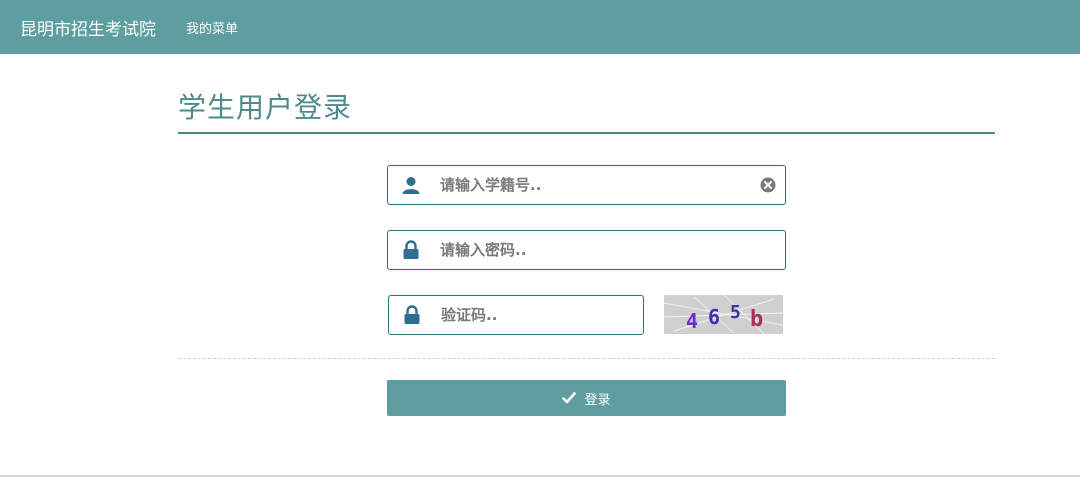 The width and height of the screenshot is (1080, 477). I want to click on clear-icon, so click(768, 185).